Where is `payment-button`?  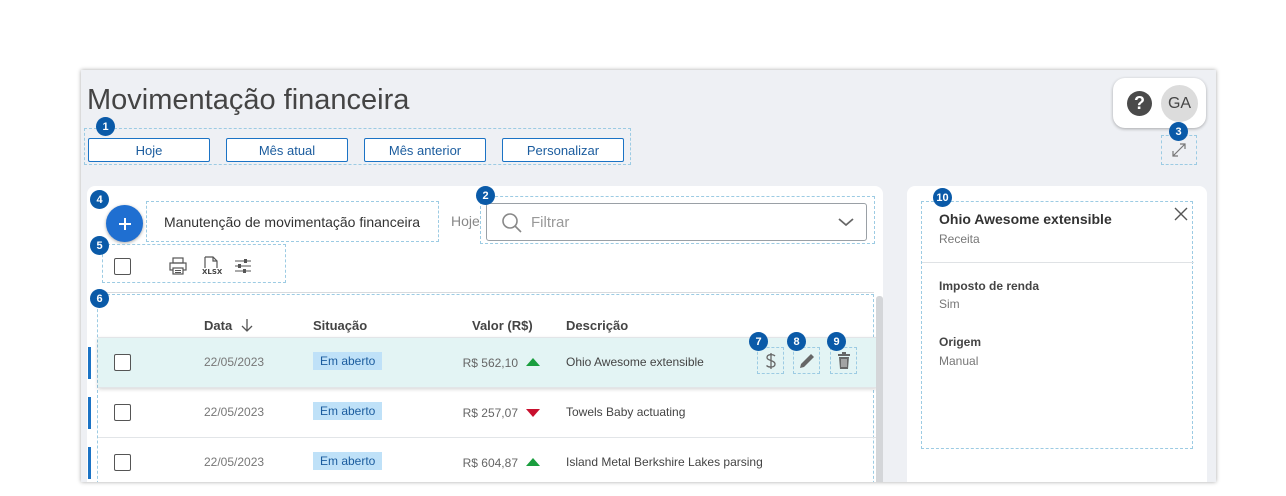 payment-button is located at coordinates (770, 360).